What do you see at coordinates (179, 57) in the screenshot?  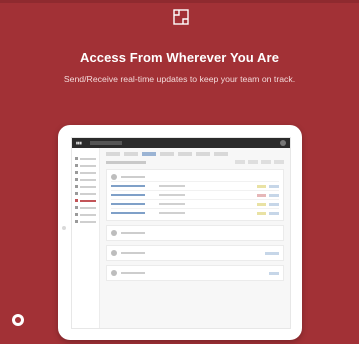 I see `page-title: Access From Wherever You Are` at bounding box center [179, 57].